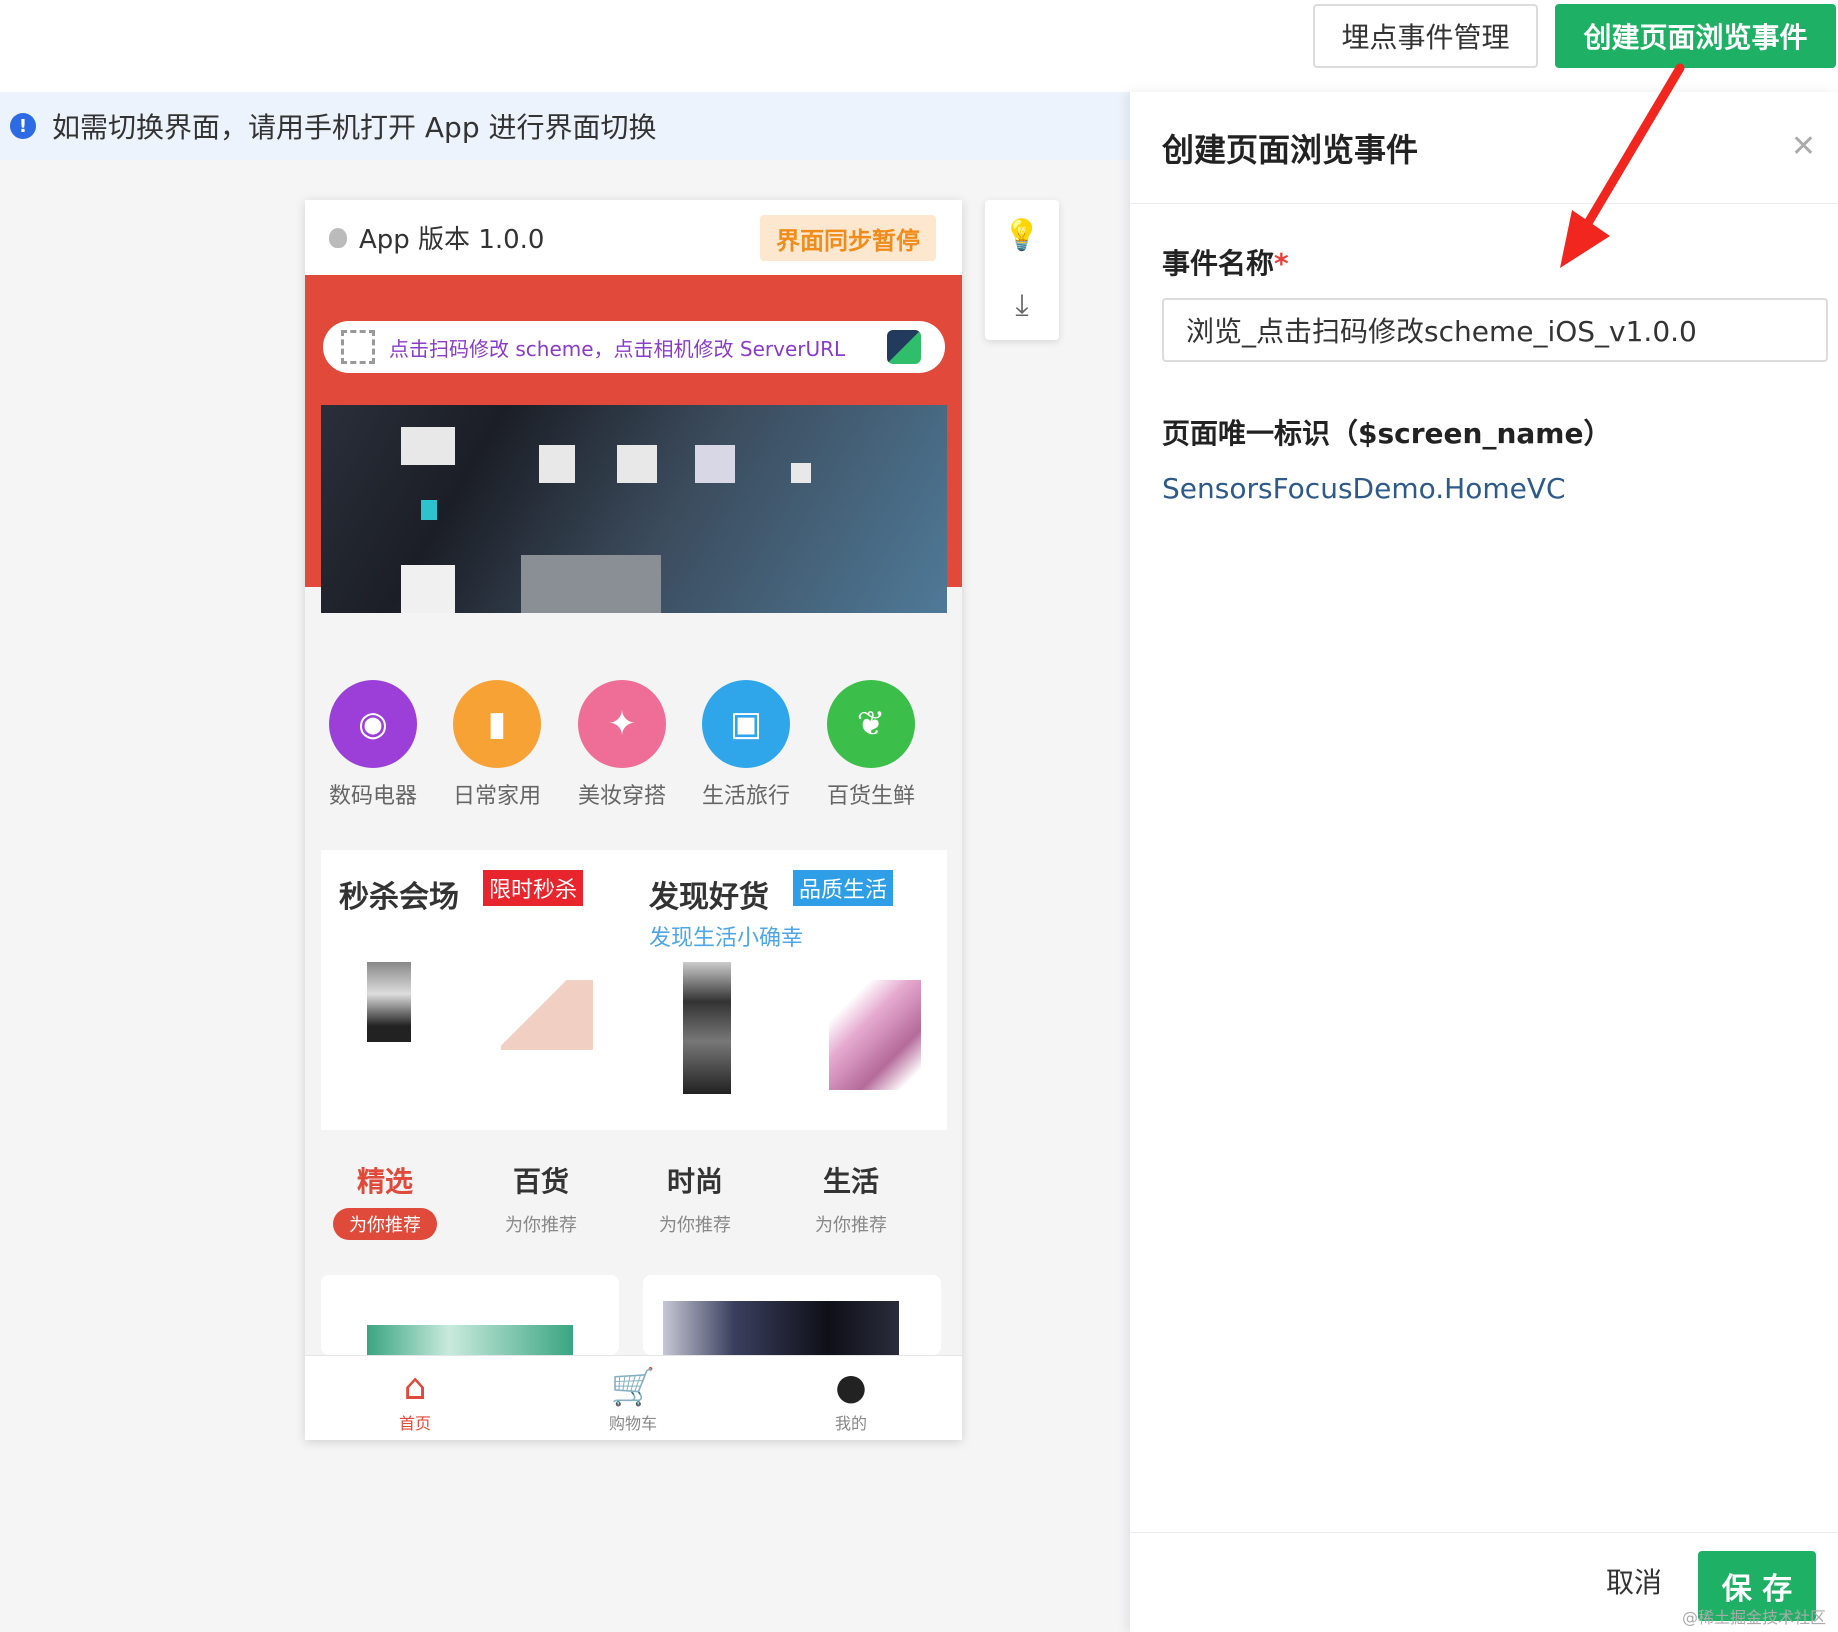  Describe the element at coordinates (533, 888) in the screenshot. I see `flash-sale-tag: 限时秒杀` at that location.